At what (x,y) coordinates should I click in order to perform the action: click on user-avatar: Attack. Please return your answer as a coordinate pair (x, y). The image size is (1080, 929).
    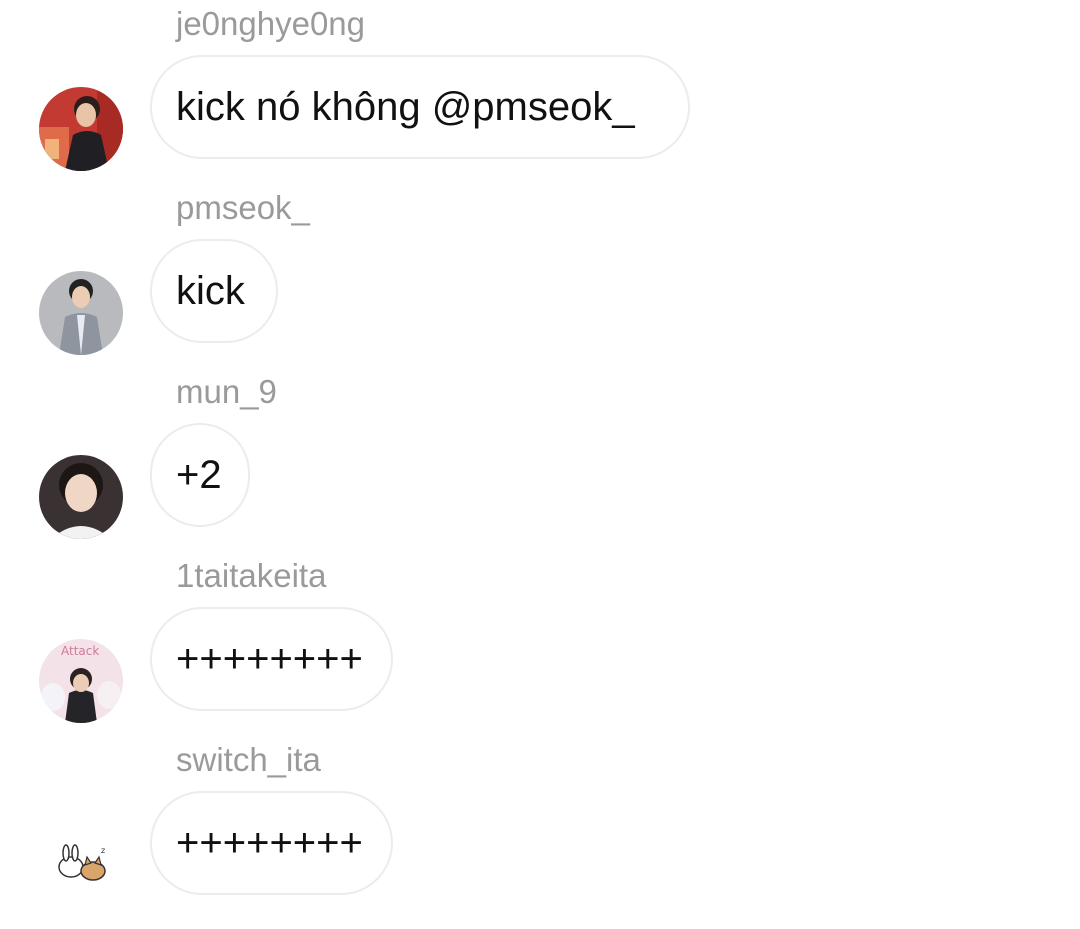
    Looking at the image, I should click on (81, 681).